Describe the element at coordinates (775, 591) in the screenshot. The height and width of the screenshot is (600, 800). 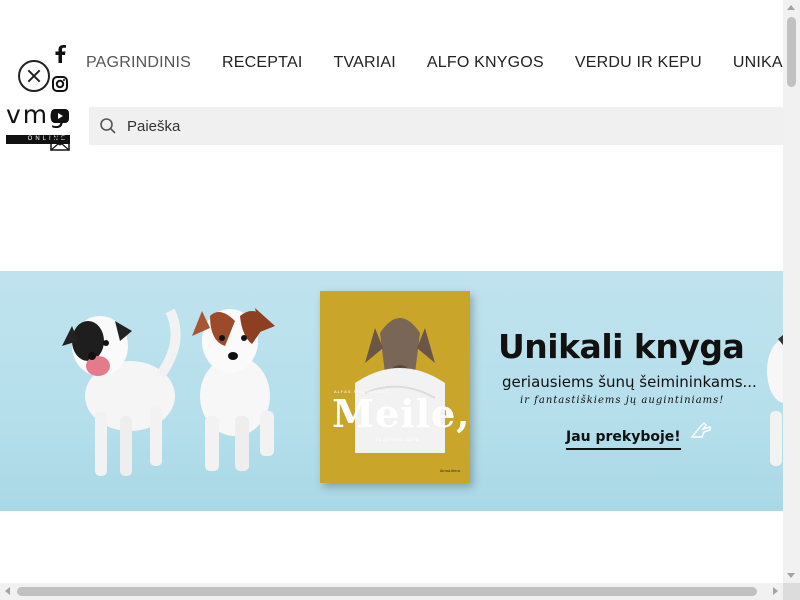
I see `scroll-right-icon` at that location.